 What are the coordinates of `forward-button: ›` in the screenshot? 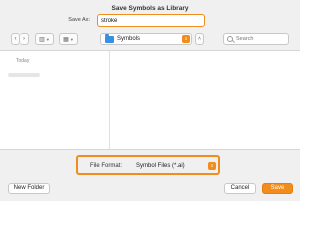 It's located at (24, 39).